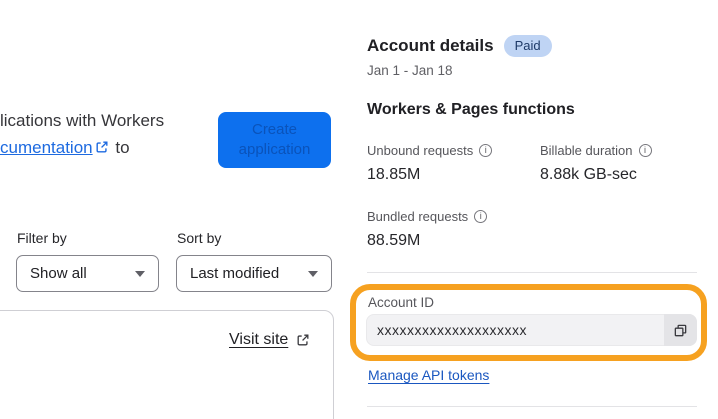  What do you see at coordinates (427, 229) in the screenshot?
I see `stat-bundled-requests: Bundled requests i 88.59M` at bounding box center [427, 229].